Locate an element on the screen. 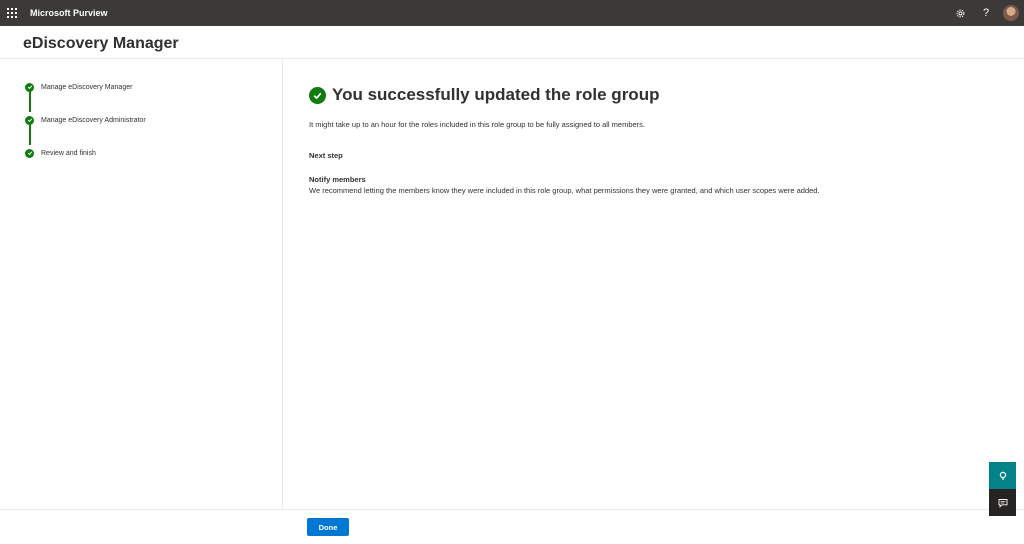  step-label: Review and finish is located at coordinates (68, 153).